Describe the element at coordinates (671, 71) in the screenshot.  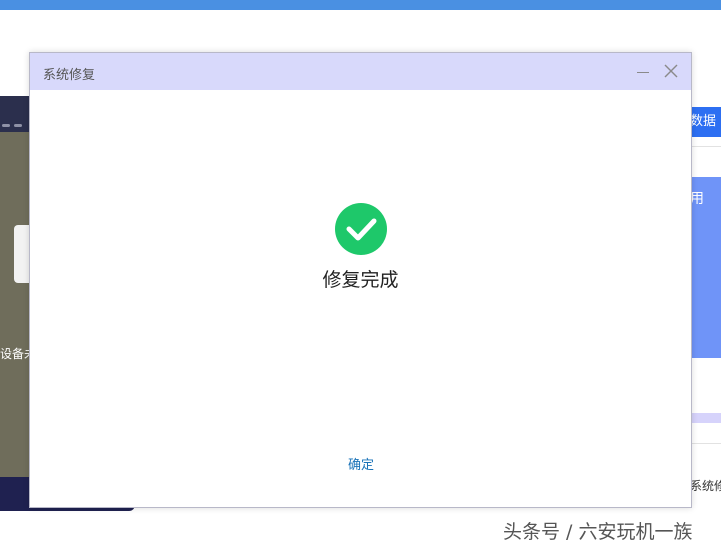
I see `close-icon` at that location.